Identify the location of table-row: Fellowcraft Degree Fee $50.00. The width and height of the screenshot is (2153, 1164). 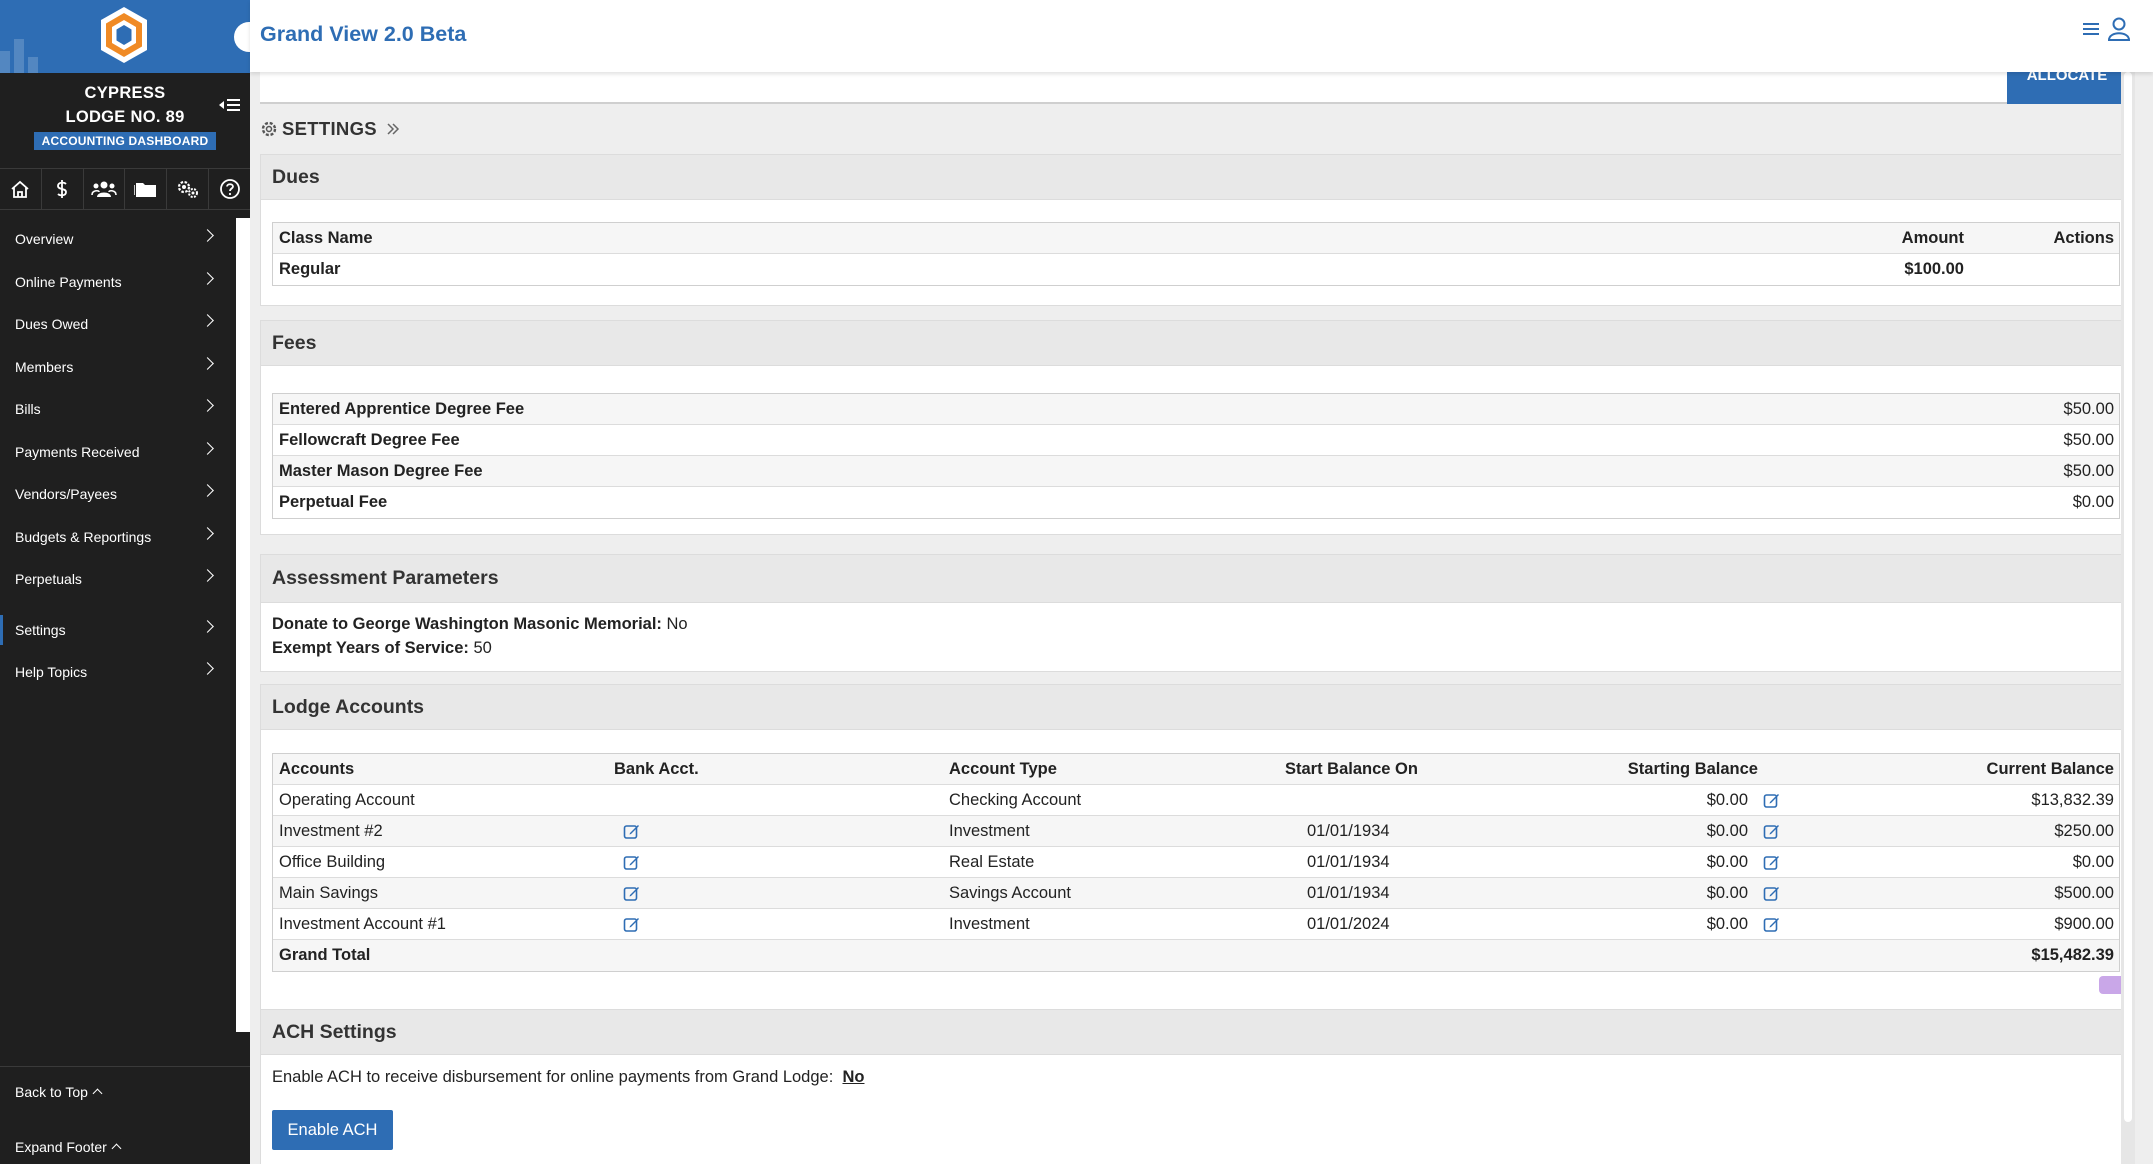
(1196, 440).